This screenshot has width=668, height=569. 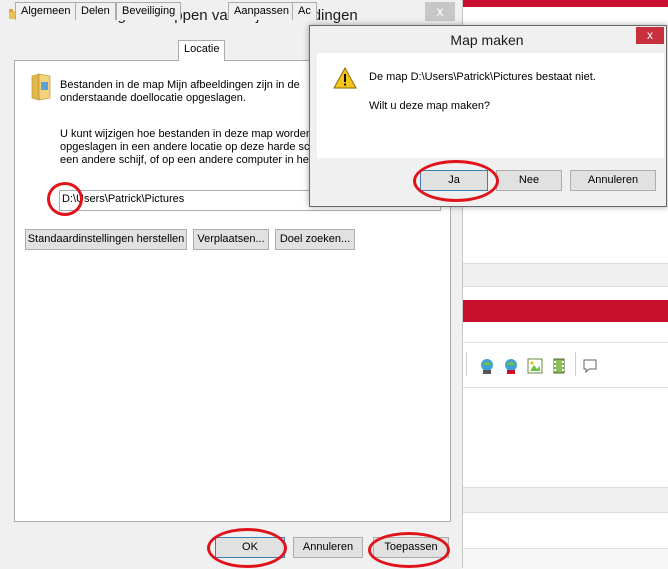 I want to click on film-icon, so click(x=559, y=366).